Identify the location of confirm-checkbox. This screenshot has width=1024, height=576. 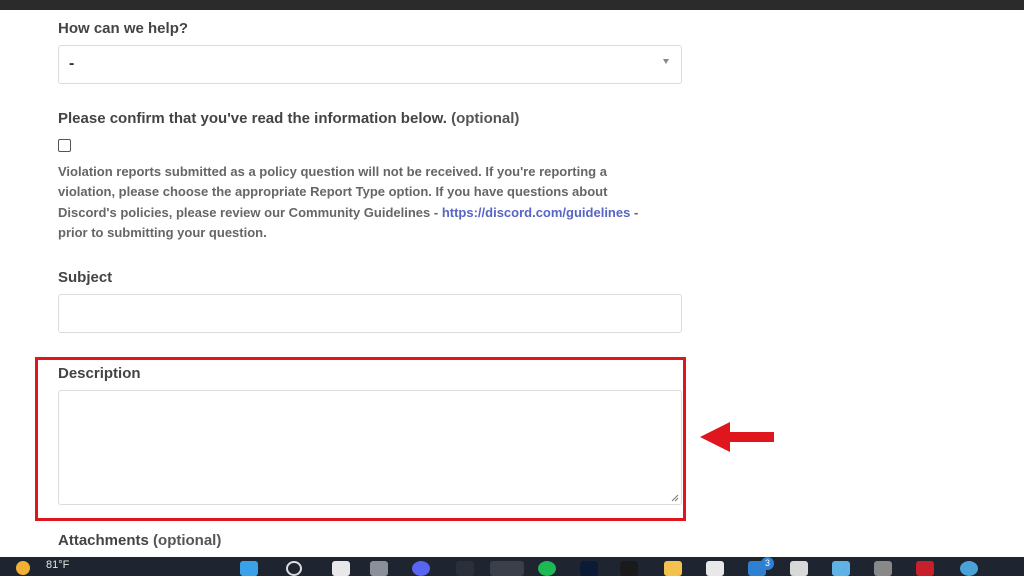
(64, 145).